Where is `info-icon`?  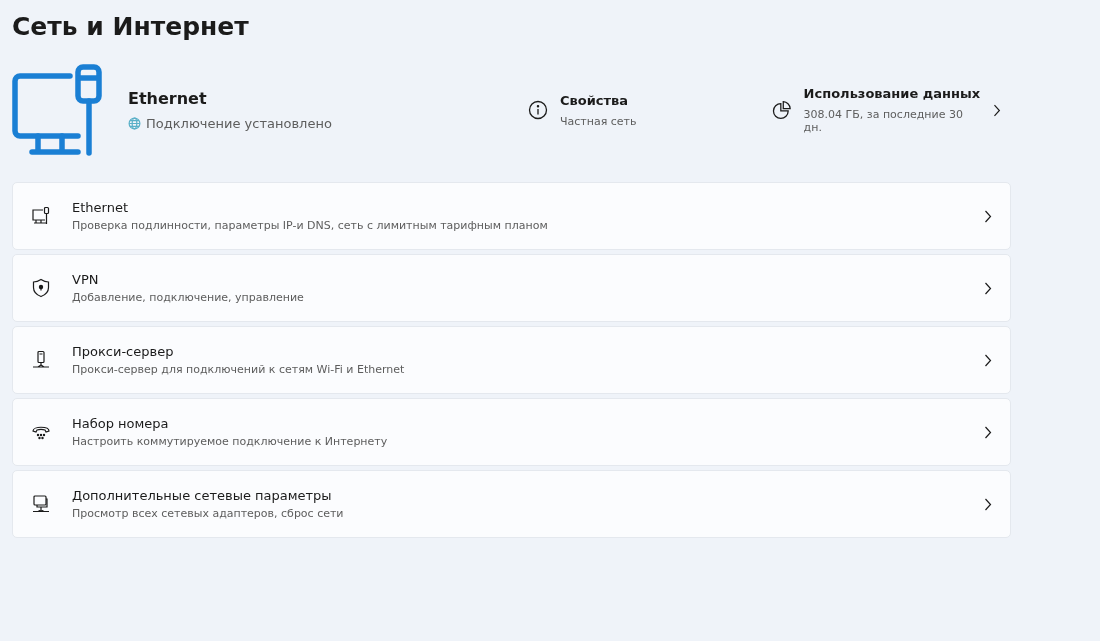 info-icon is located at coordinates (538, 110).